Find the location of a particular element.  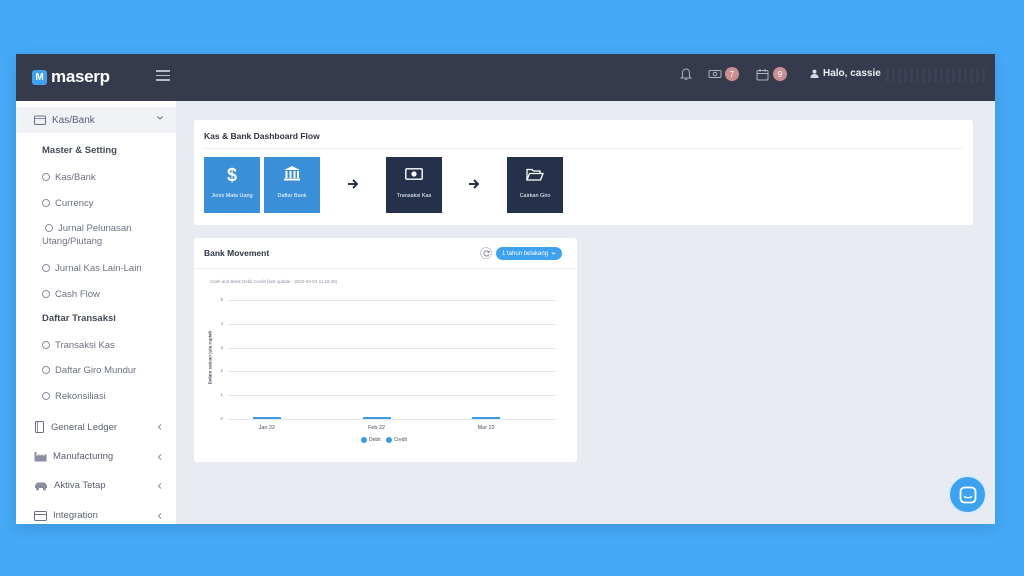

bank-movement-title: Bank Movement is located at coordinates (237, 253).